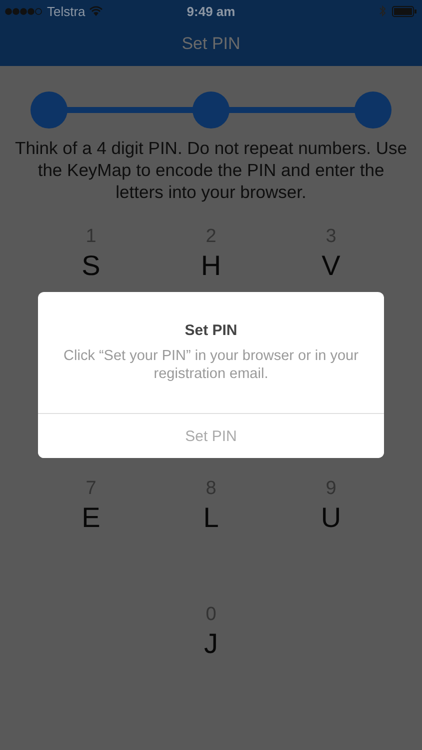  Describe the element at coordinates (382, 11) in the screenshot. I see `bluetooth-icon` at that location.